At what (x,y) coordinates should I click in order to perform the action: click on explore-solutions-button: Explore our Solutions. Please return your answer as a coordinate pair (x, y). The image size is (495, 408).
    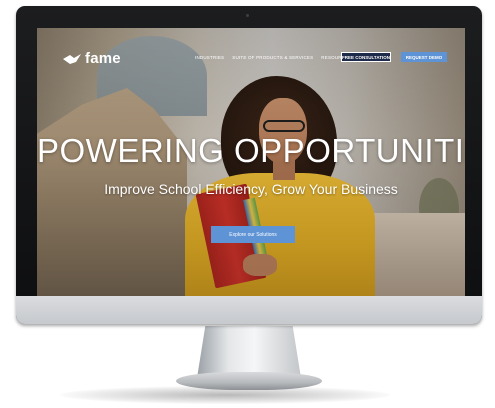
    Looking at the image, I should click on (253, 234).